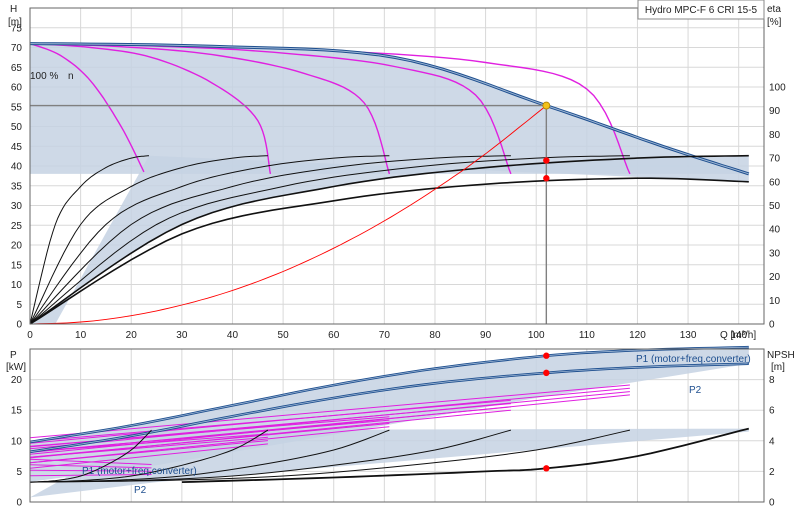 The width and height of the screenshot is (800, 520). What do you see at coordinates (17, 246) in the screenshot?
I see `y-left-tick-label: 20` at bounding box center [17, 246].